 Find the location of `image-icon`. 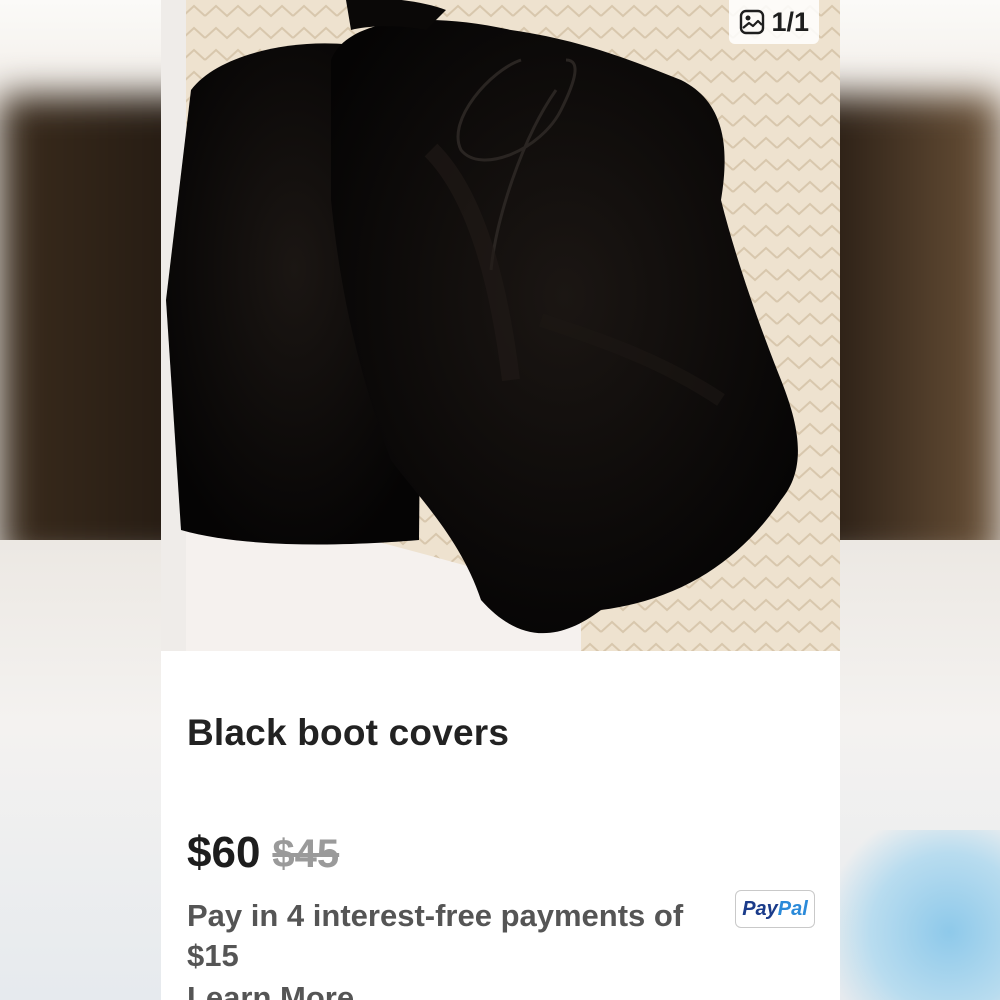

image-icon is located at coordinates (752, 22).